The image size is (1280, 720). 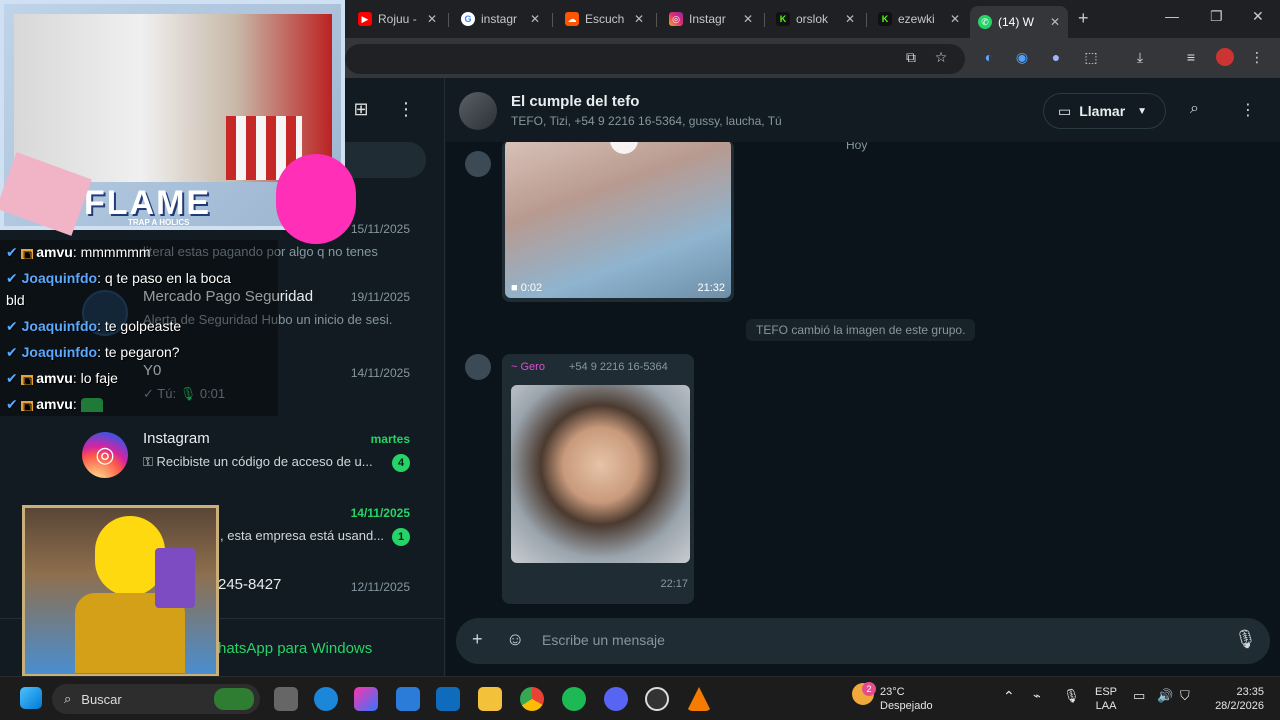 What do you see at coordinates (989, 57) in the screenshot?
I see `extension-icon: ◐` at bounding box center [989, 57].